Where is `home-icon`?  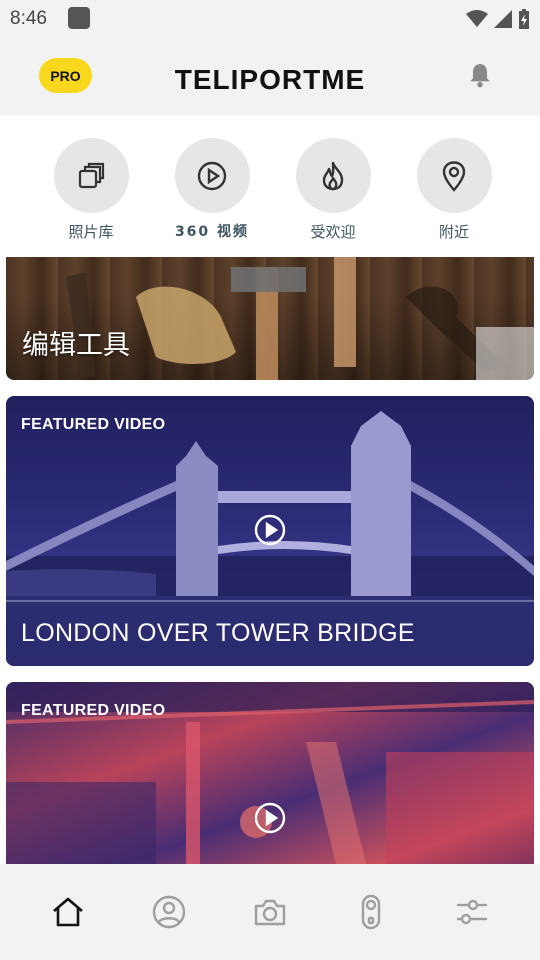 home-icon is located at coordinates (68, 912).